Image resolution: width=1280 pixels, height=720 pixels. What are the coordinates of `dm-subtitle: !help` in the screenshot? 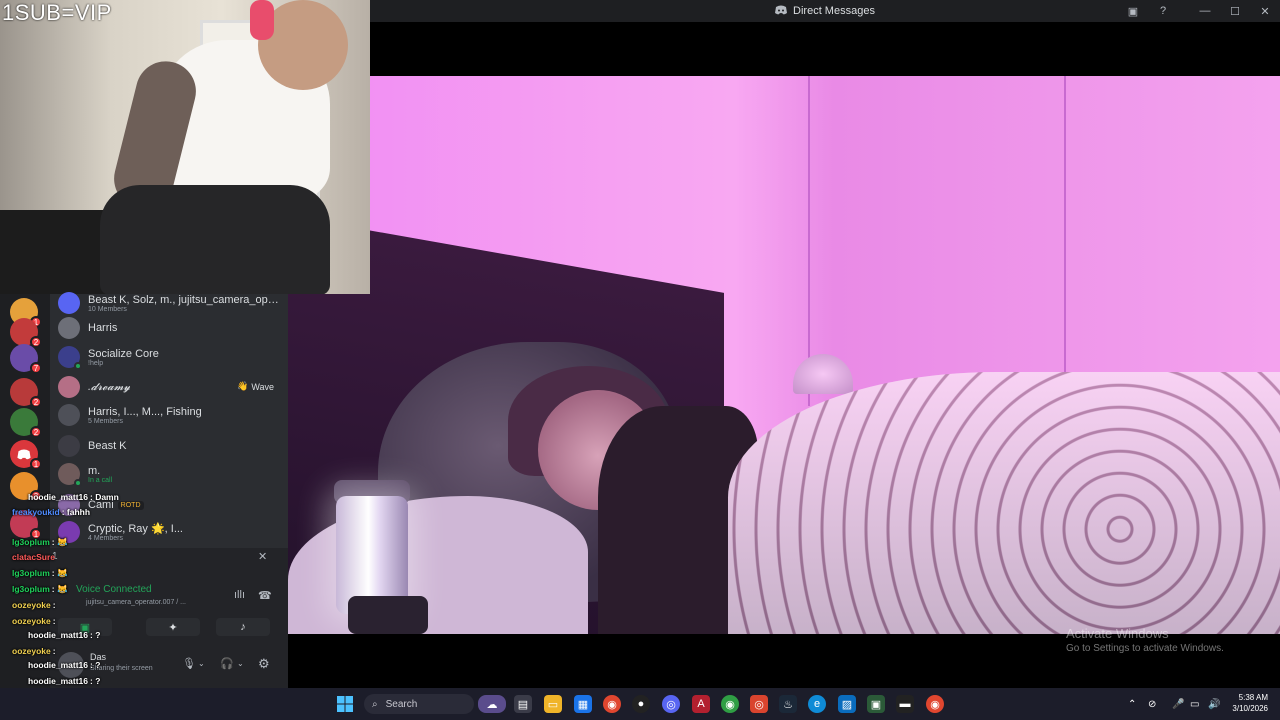 It's located at (96, 363).